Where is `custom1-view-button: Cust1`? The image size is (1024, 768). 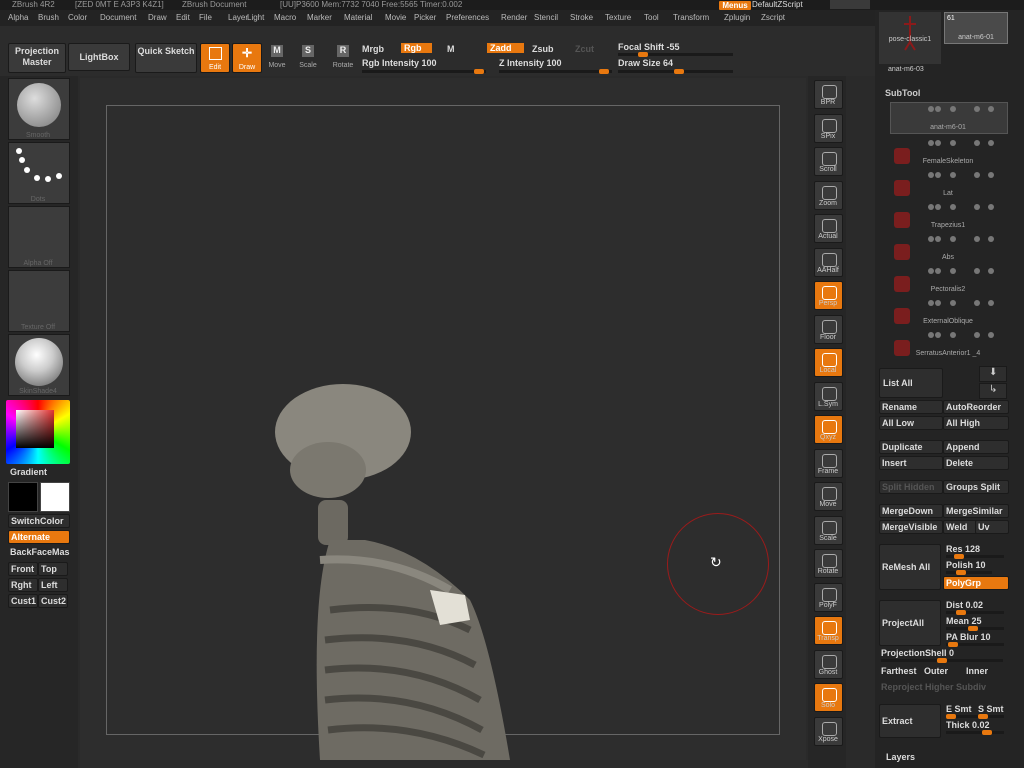
custom1-view-button: Cust1 is located at coordinates (23, 601).